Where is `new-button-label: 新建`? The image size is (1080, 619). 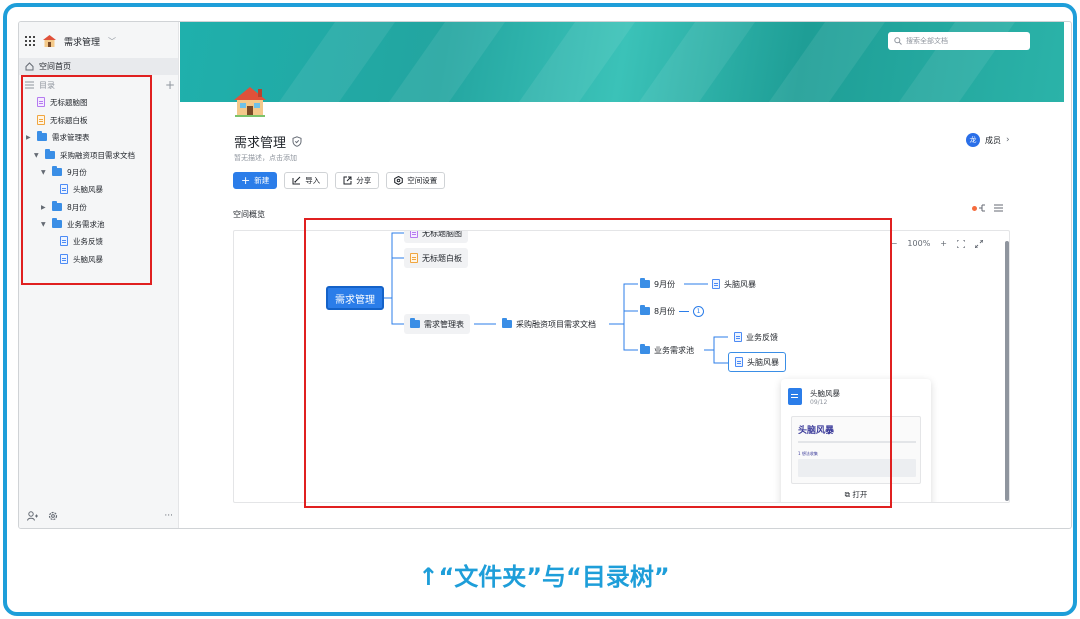 new-button-label: 新建 is located at coordinates (262, 180).